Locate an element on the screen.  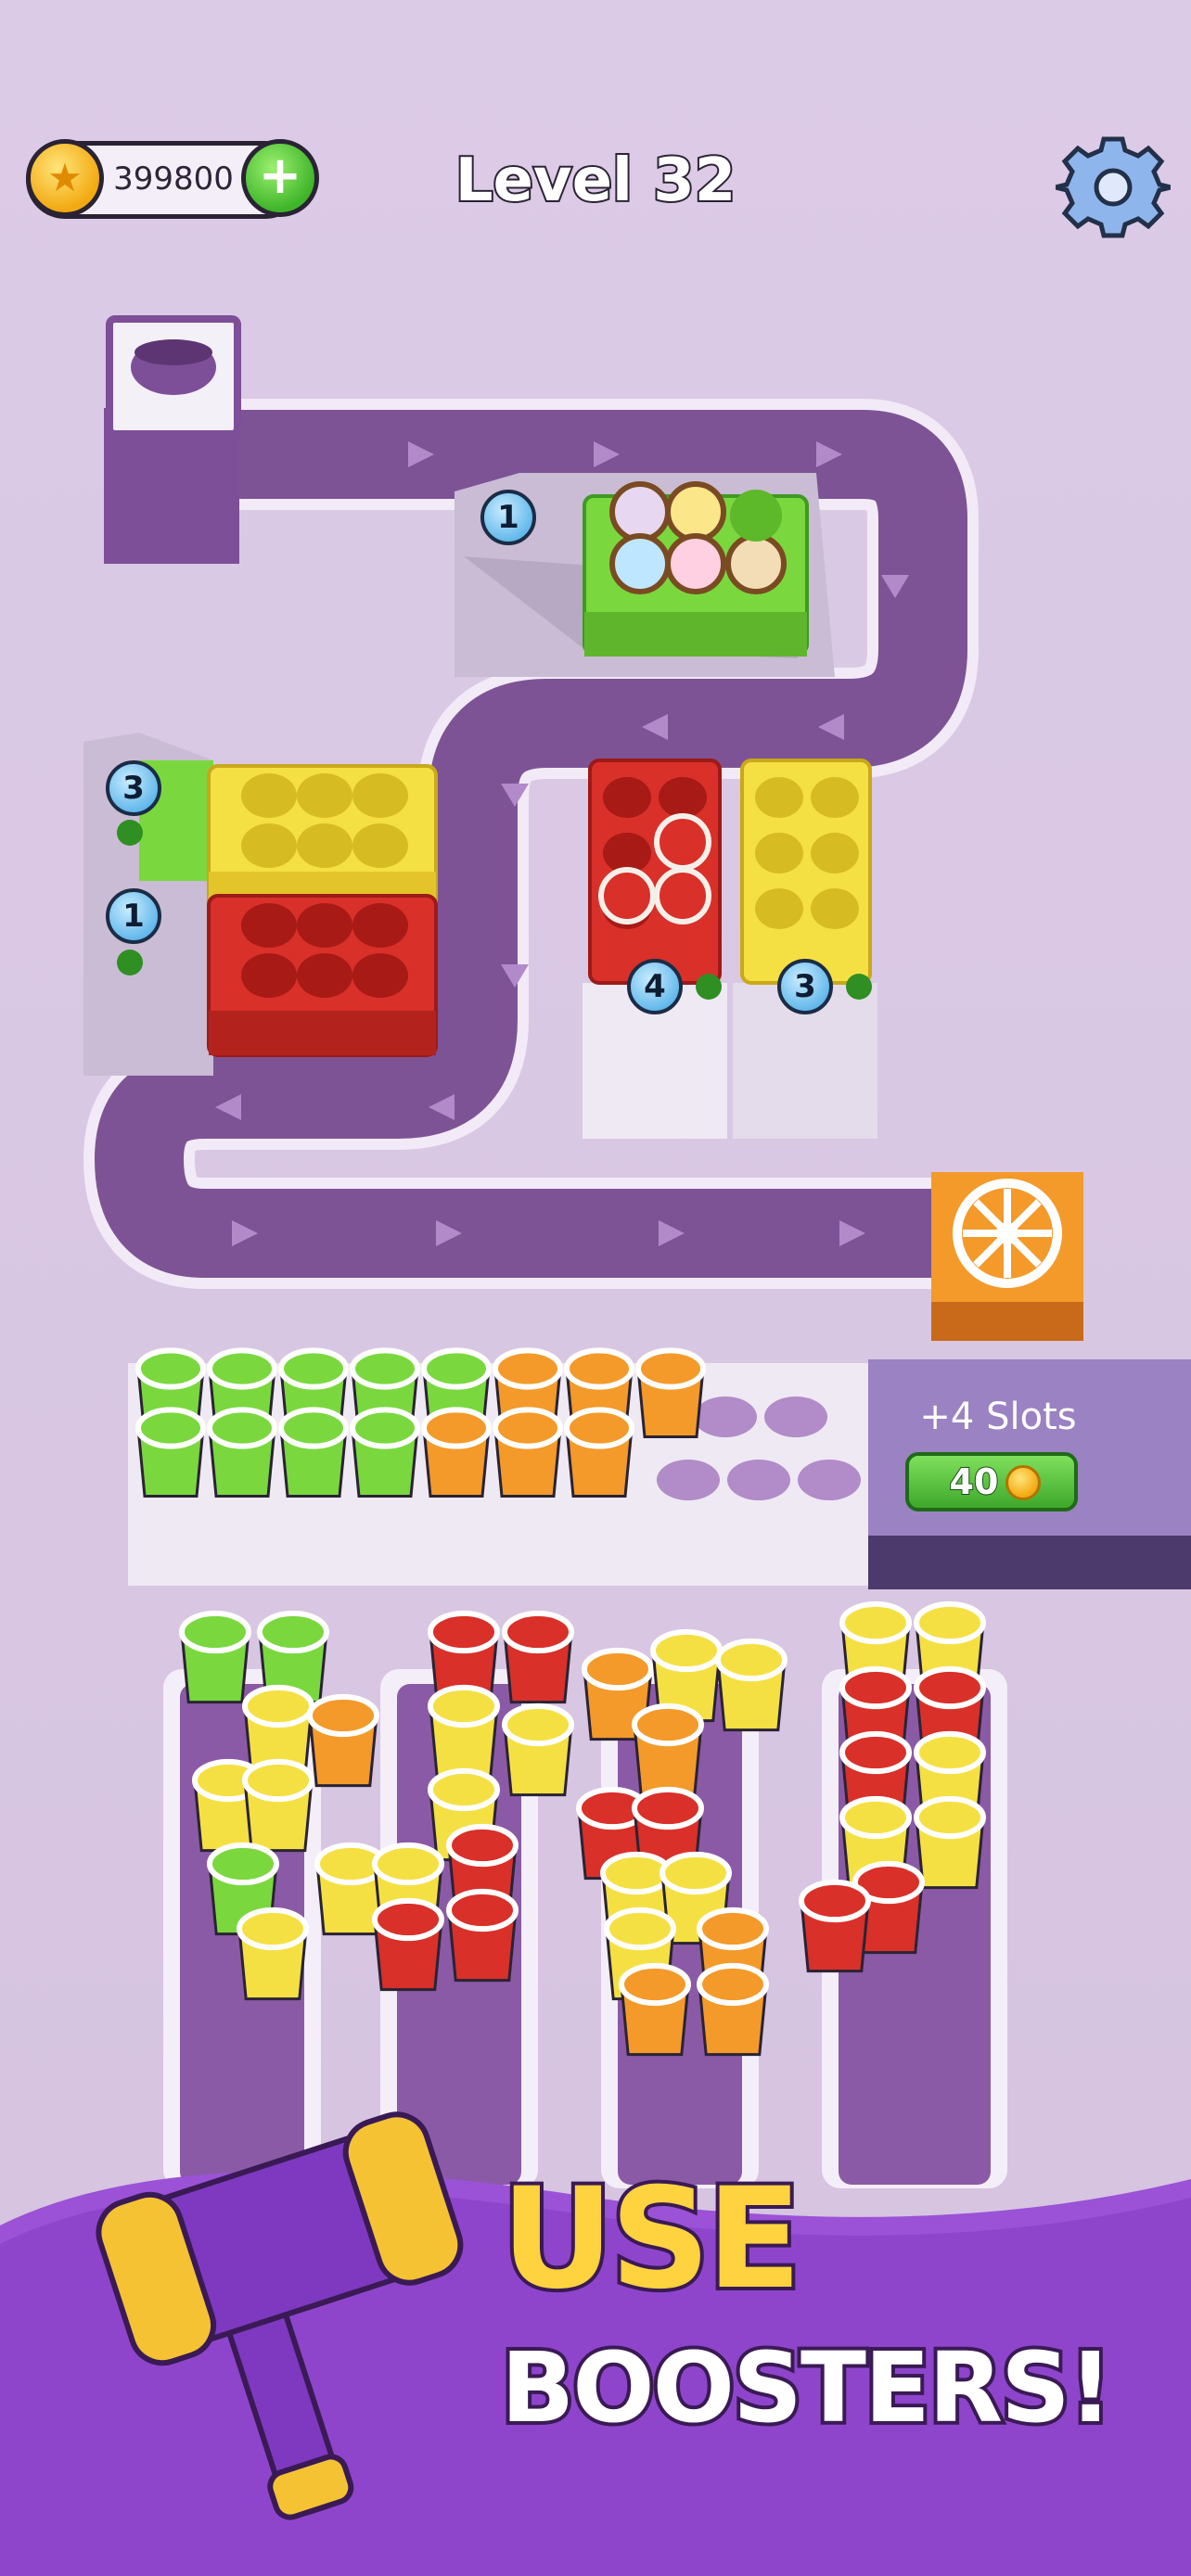
promo-line-boosters: BOOSTERS! is located at coordinates (806, 2387).